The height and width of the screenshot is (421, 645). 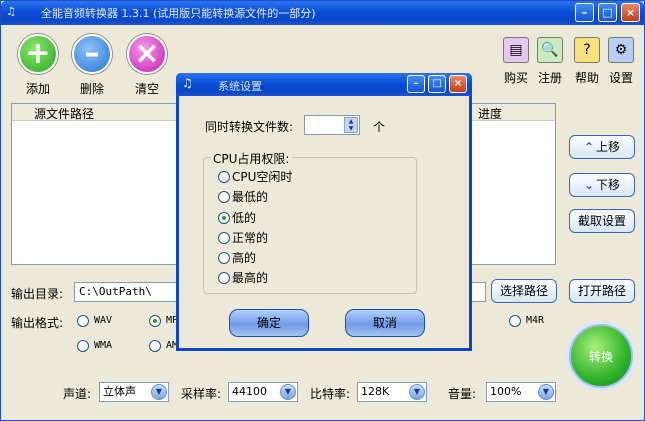 What do you see at coordinates (332, 125) in the screenshot?
I see `concurrent-spinner: ▲ ▼` at bounding box center [332, 125].